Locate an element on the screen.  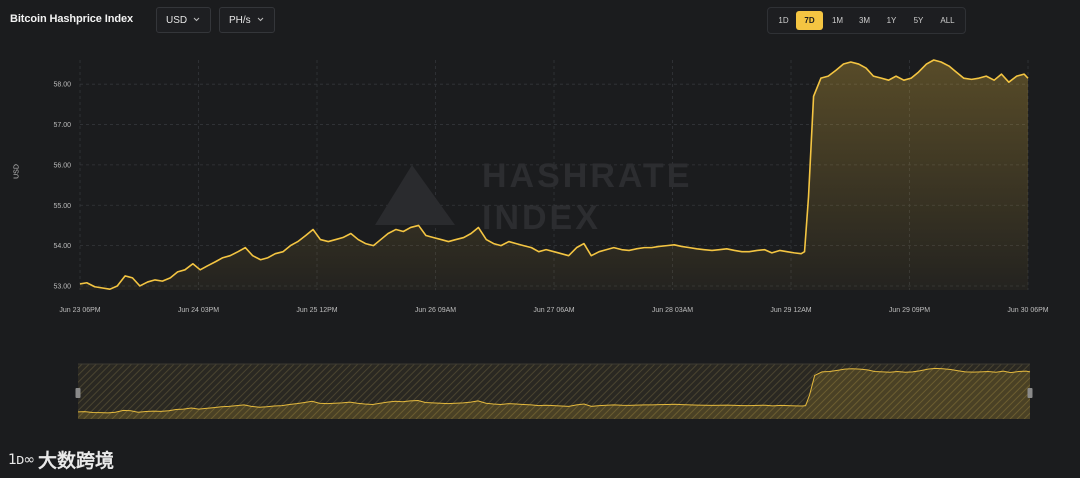
footer-logo: 1ᴅ∞ 大数跨境 is located at coordinates (61, 459).